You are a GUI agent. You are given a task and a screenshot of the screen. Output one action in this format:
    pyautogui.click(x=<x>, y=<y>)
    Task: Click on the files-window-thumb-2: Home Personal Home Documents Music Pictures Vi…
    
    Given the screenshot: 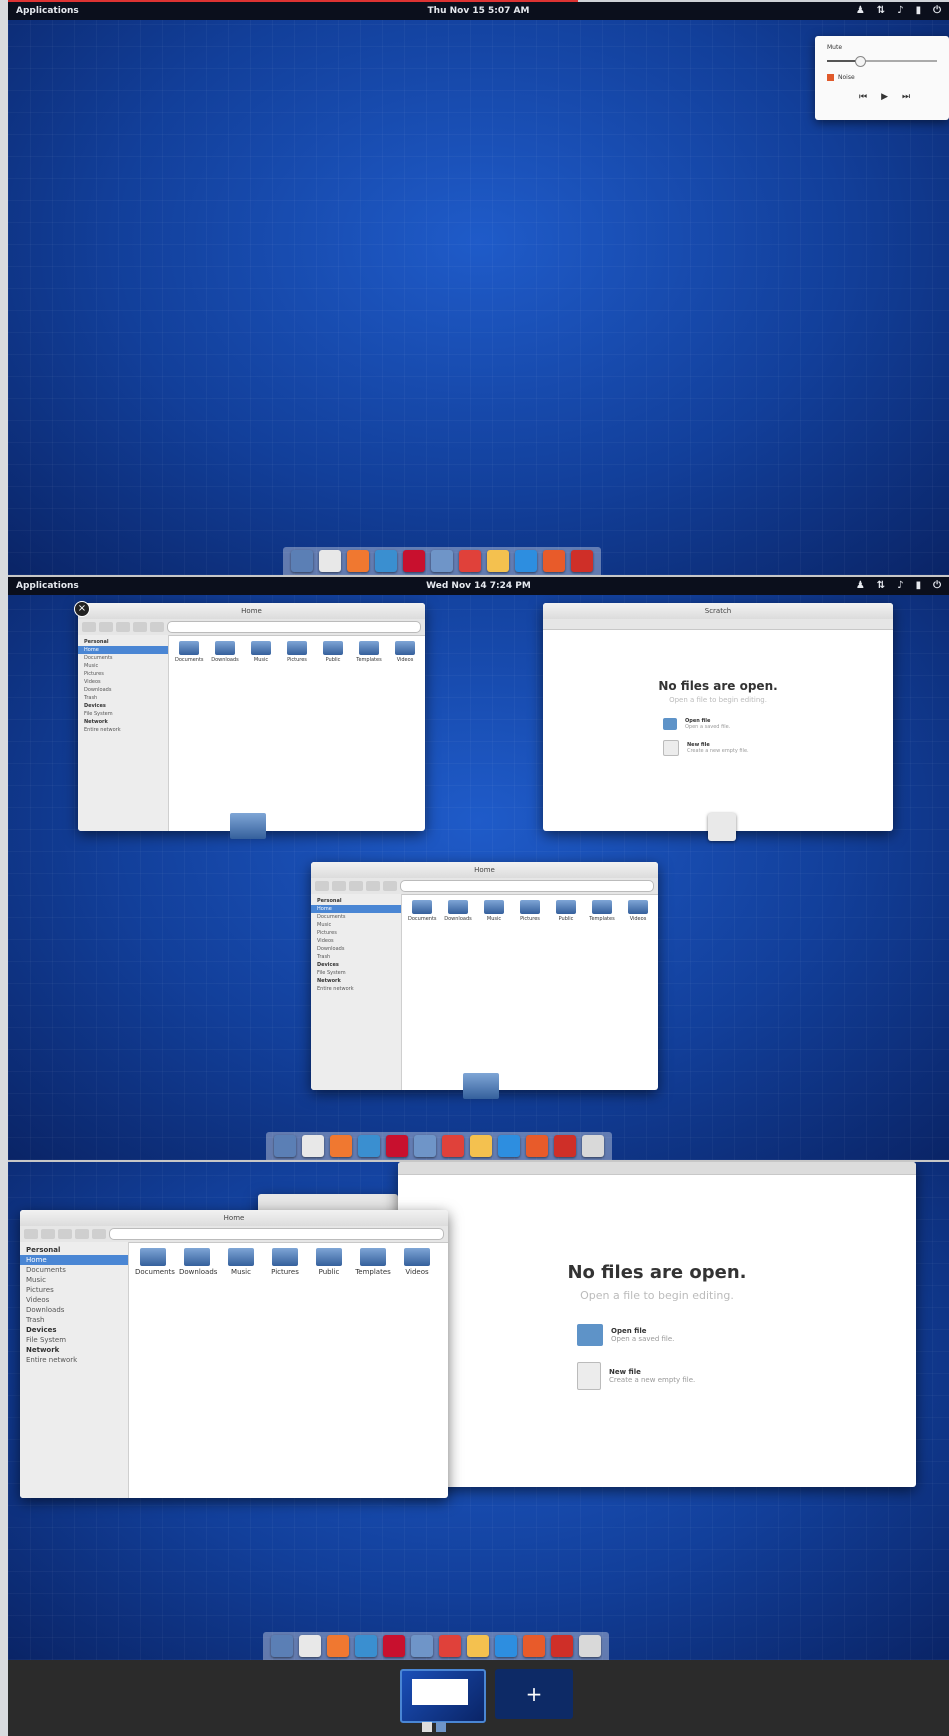 What is the action you would take?
    pyautogui.click(x=484, y=976)
    